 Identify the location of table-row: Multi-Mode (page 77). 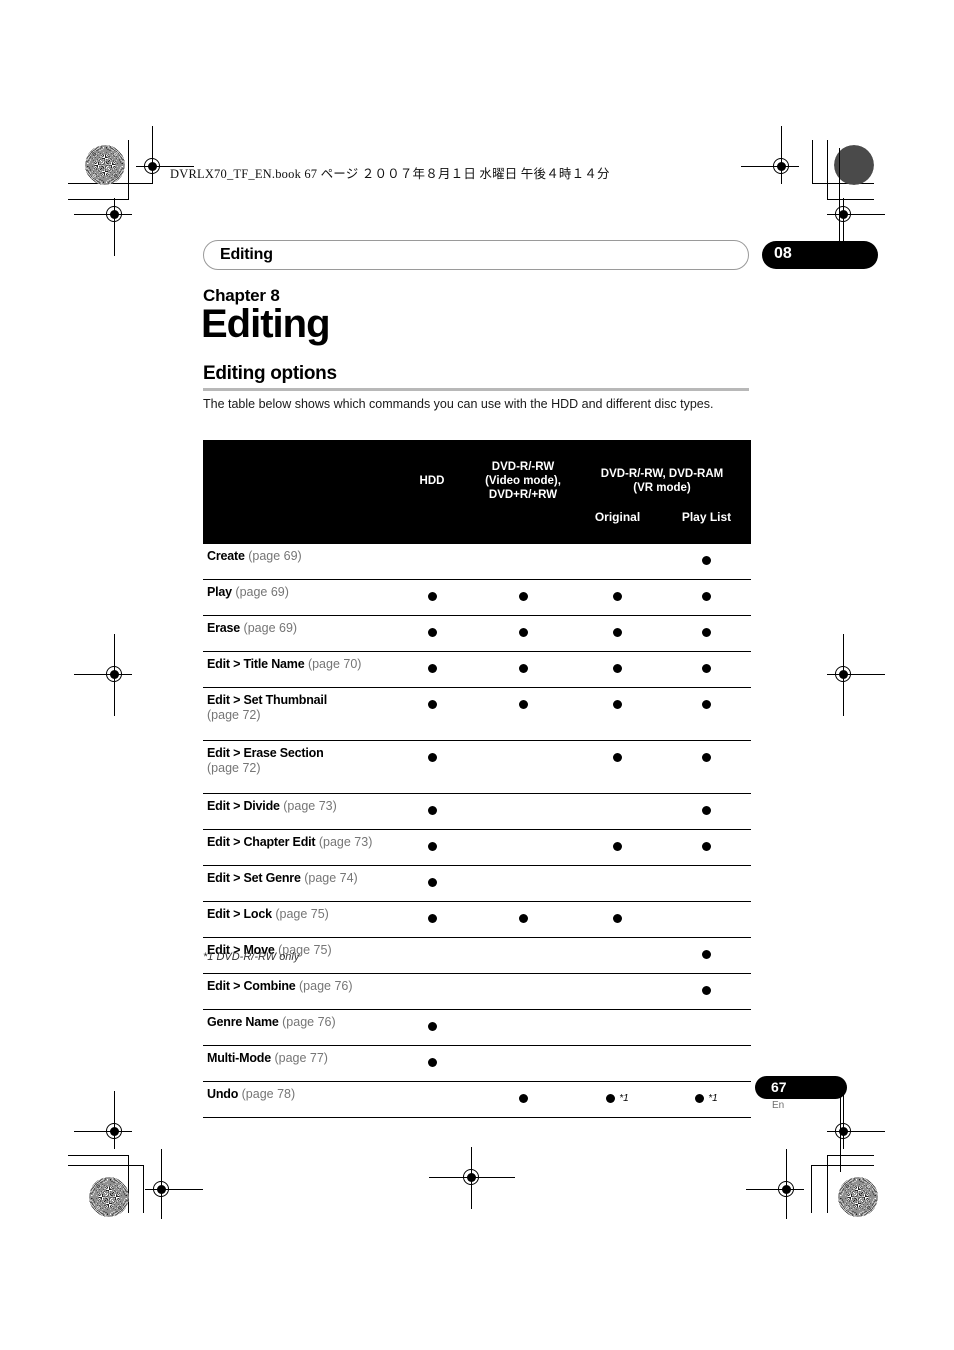
(477, 1063).